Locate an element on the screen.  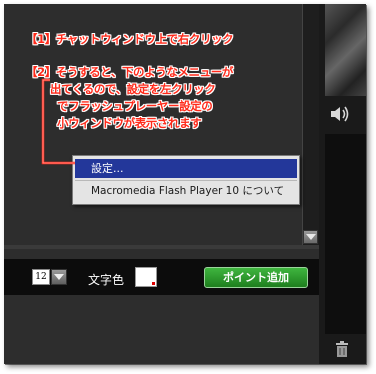
annotation-step-2-line-4: 小ウィンドウが表示されます is located at coordinates (129, 123).